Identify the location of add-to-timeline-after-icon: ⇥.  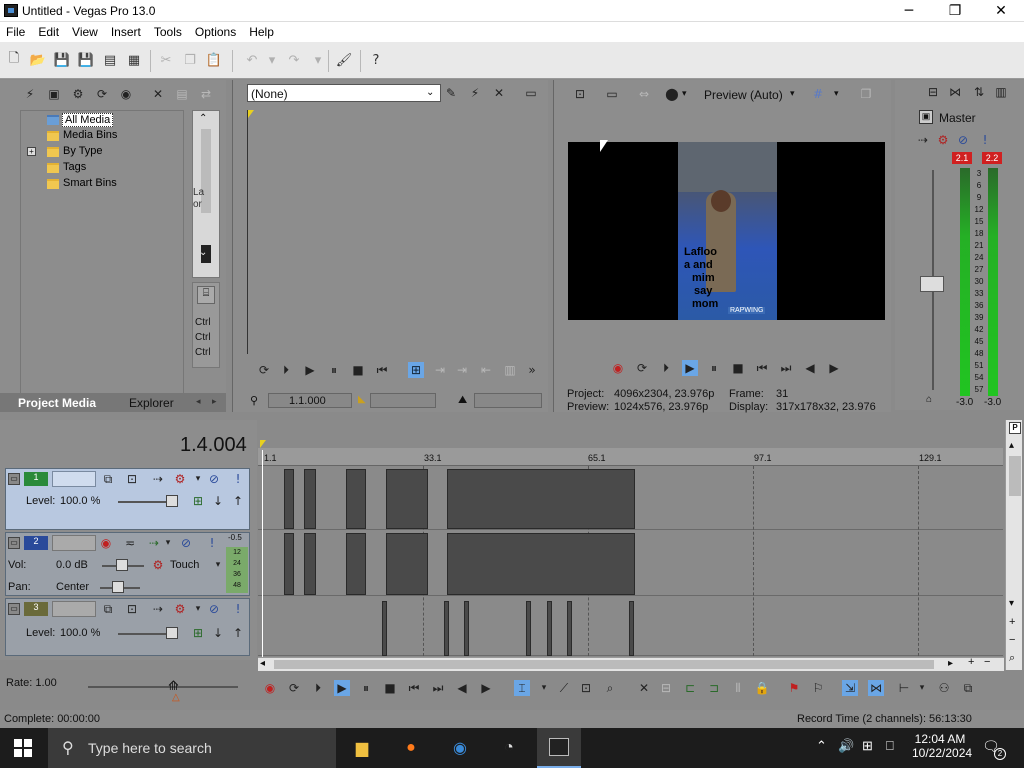
(462, 370).